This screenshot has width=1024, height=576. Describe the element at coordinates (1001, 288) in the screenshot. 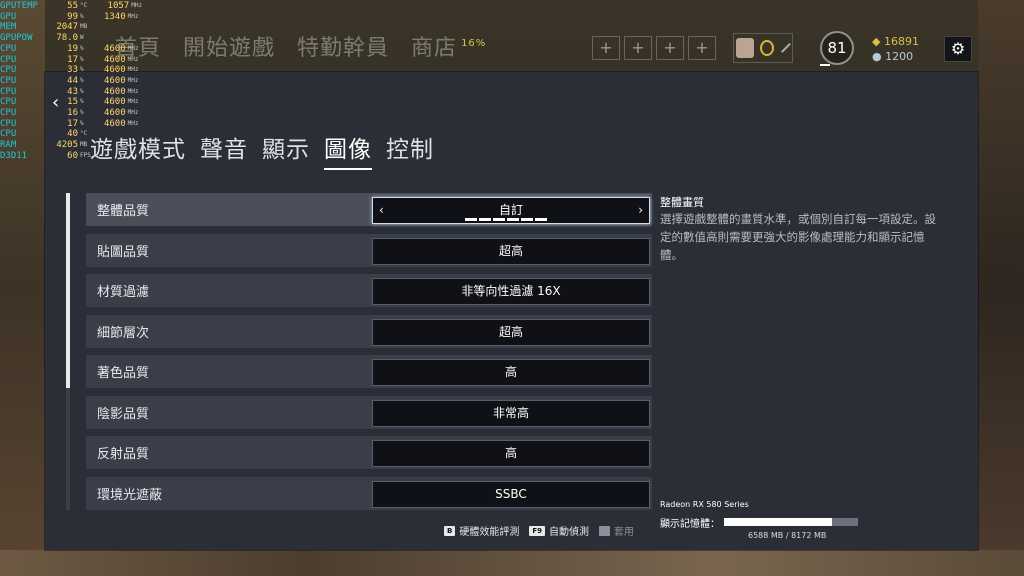

I see `background-right` at that location.